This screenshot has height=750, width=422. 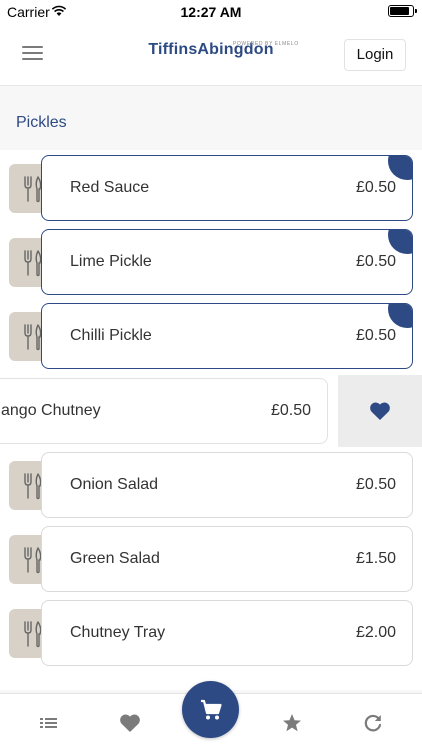 I want to click on refresh-icon, so click(x=373, y=723).